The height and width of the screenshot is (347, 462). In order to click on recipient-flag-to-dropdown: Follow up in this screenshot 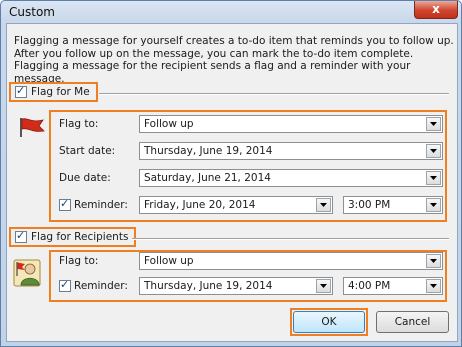, I will do `click(291, 261)`.